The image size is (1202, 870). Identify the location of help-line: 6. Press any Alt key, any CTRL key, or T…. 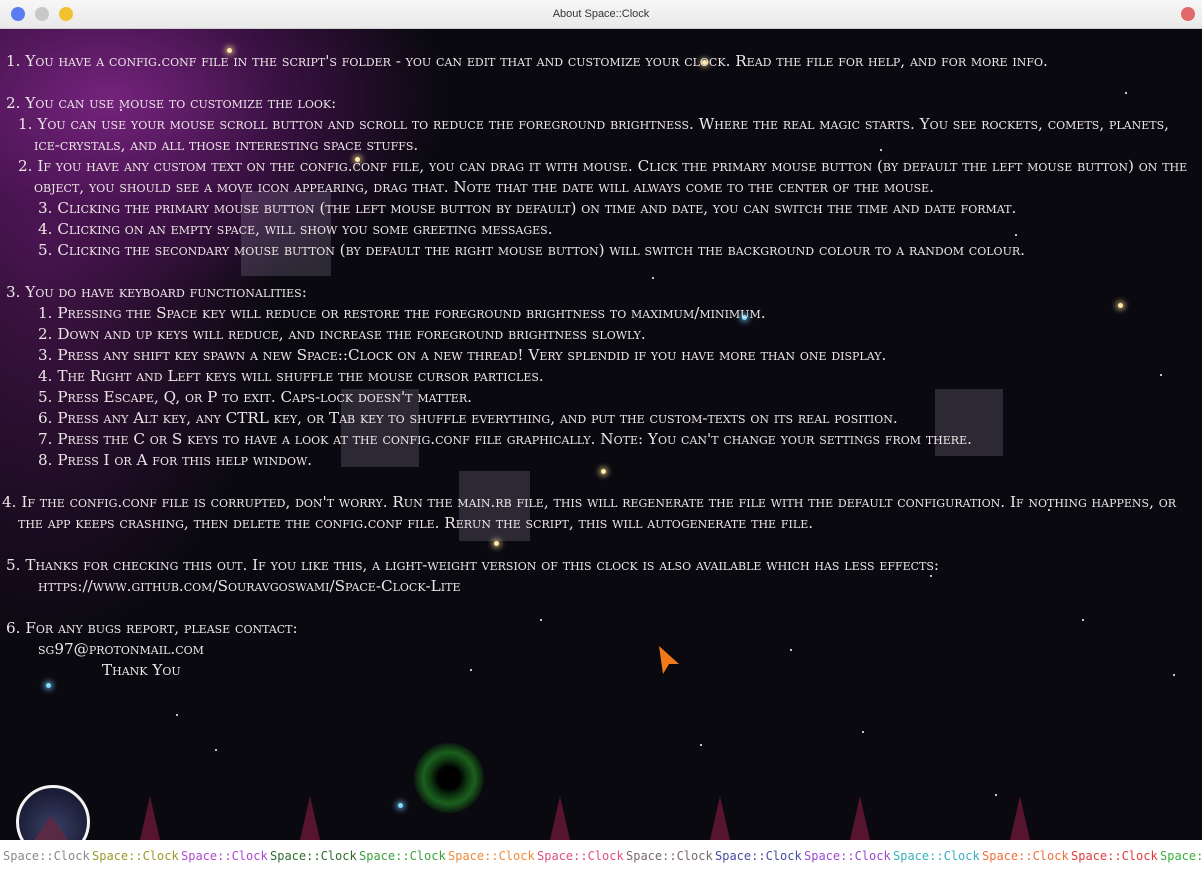
(468, 418).